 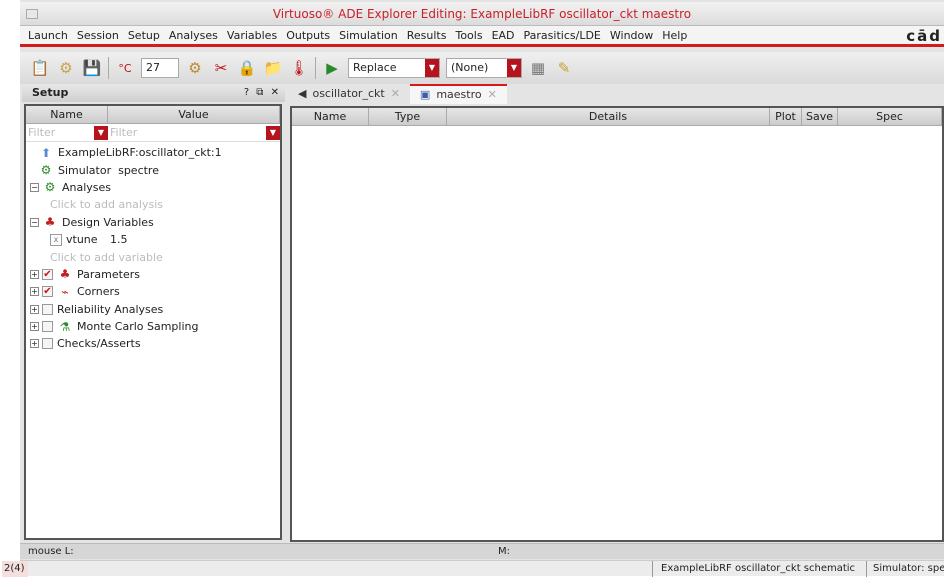 I want to click on menu-setup: Setup, so click(x=144, y=35).